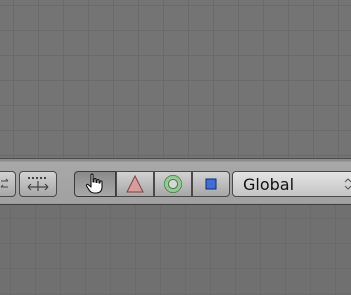 Image resolution: width=351 pixels, height=295 pixels. I want to click on scale-manipulator-button, so click(211, 184).